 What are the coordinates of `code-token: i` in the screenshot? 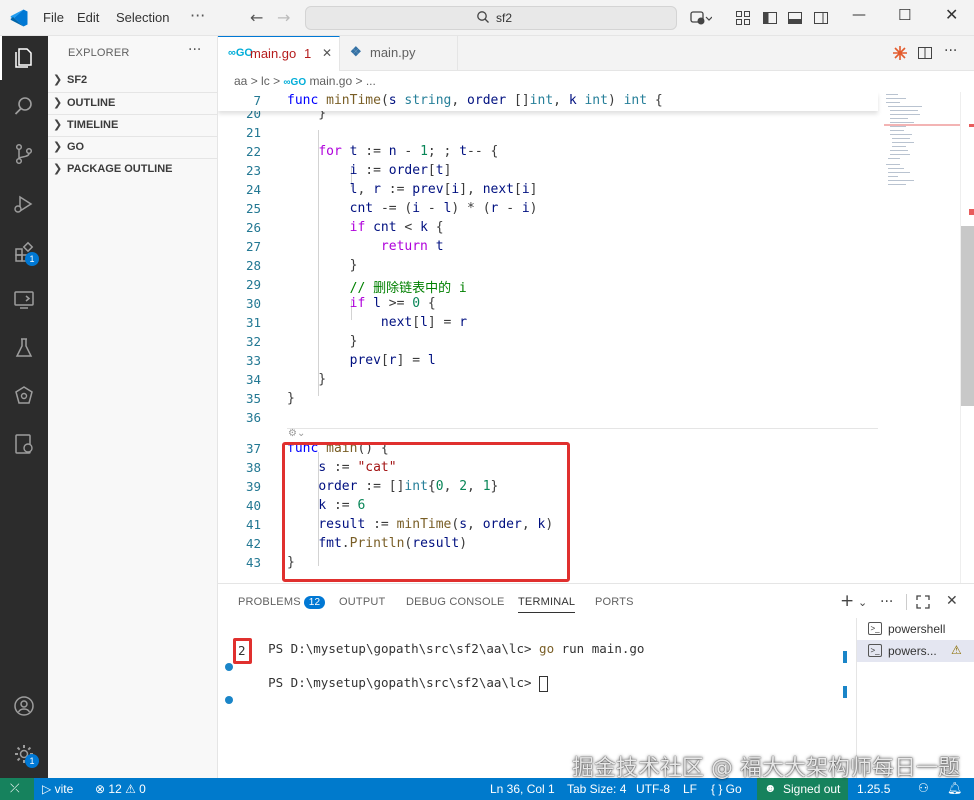 It's located at (420, 208).